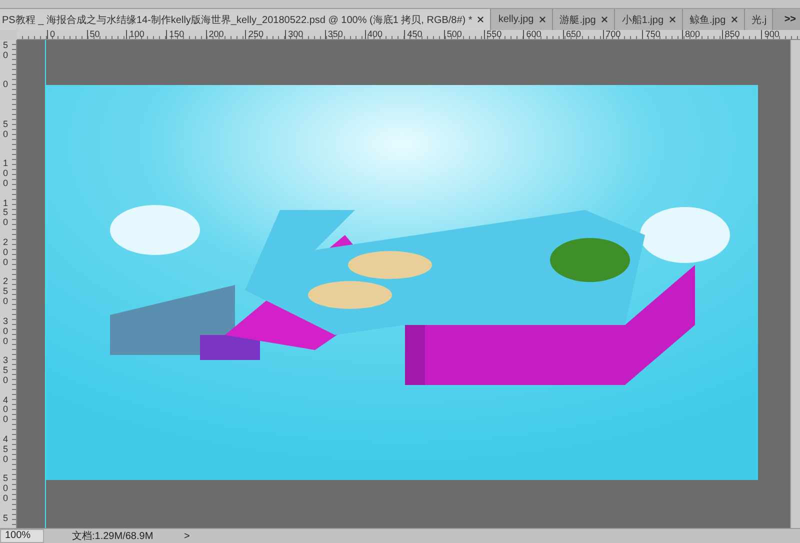  I want to click on ruler-label: 5, so click(6, 519).